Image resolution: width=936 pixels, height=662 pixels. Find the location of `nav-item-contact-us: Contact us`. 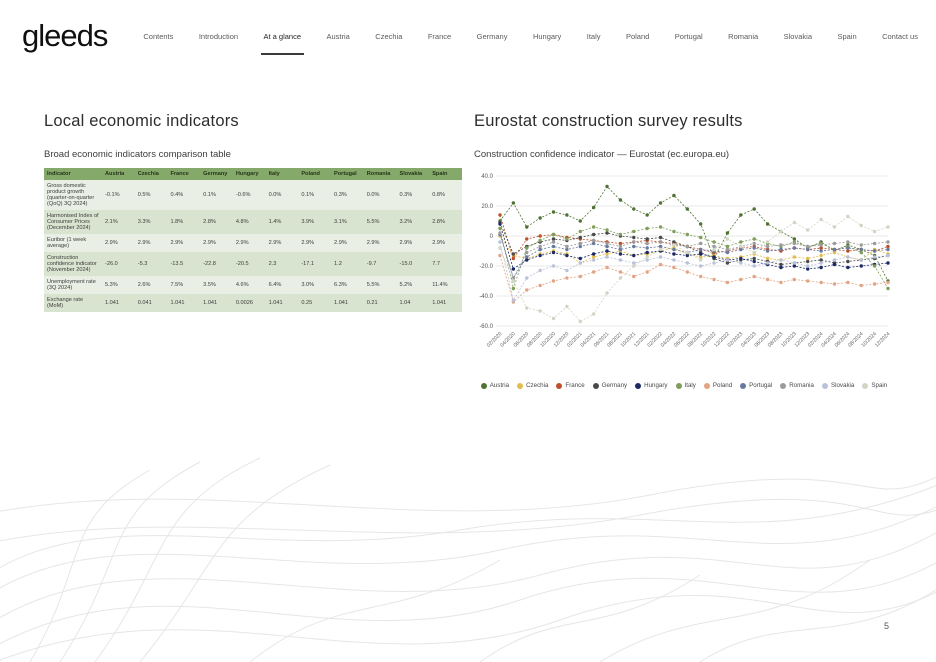

nav-item-contact-us: Contact us is located at coordinates (900, 43).